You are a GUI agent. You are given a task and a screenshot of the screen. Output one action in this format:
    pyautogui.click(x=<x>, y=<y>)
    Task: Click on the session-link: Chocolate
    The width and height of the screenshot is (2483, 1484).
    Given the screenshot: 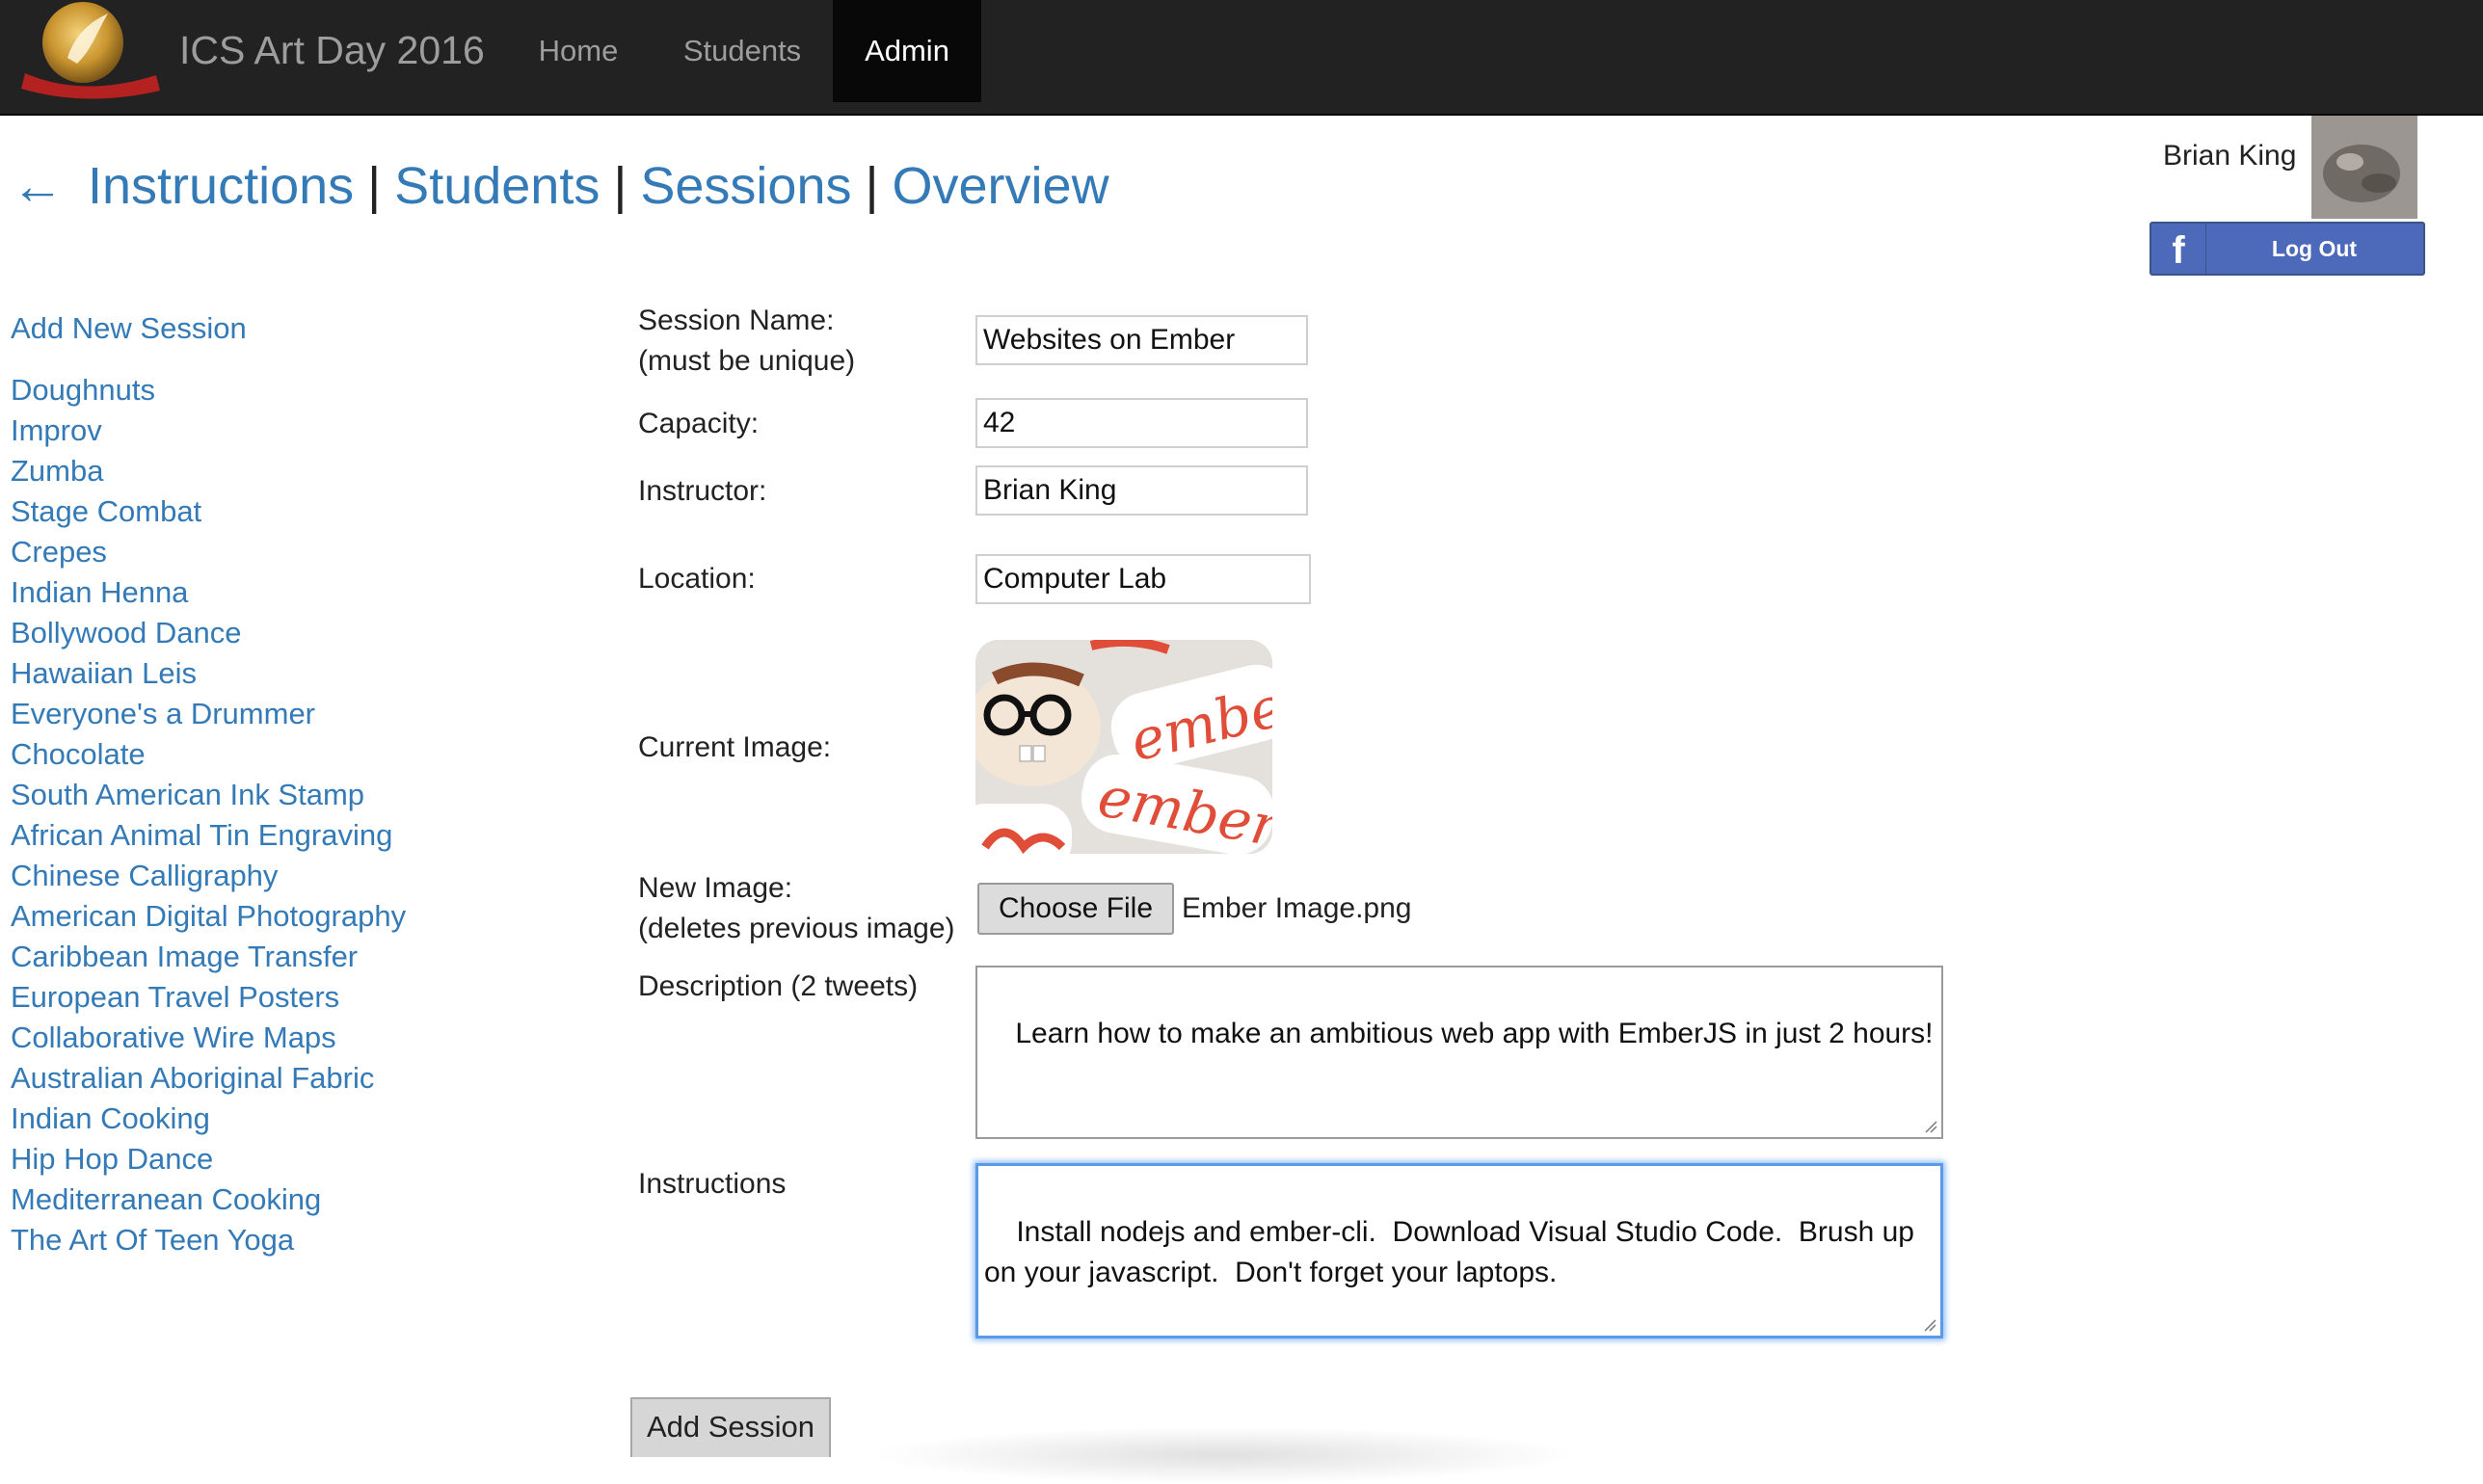 What is the action you would take?
    pyautogui.click(x=280, y=754)
    